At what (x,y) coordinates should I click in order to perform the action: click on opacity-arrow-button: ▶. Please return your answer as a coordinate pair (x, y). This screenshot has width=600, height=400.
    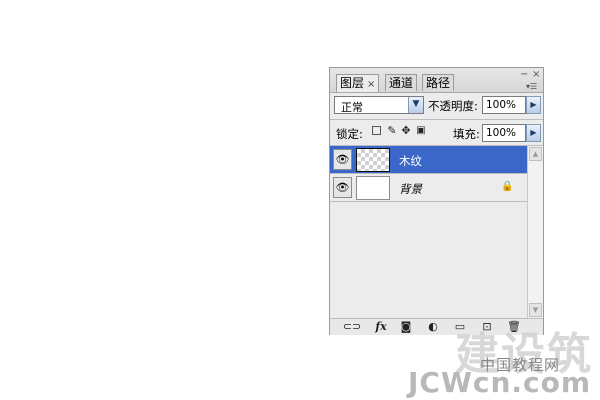
    Looking at the image, I should click on (533, 105).